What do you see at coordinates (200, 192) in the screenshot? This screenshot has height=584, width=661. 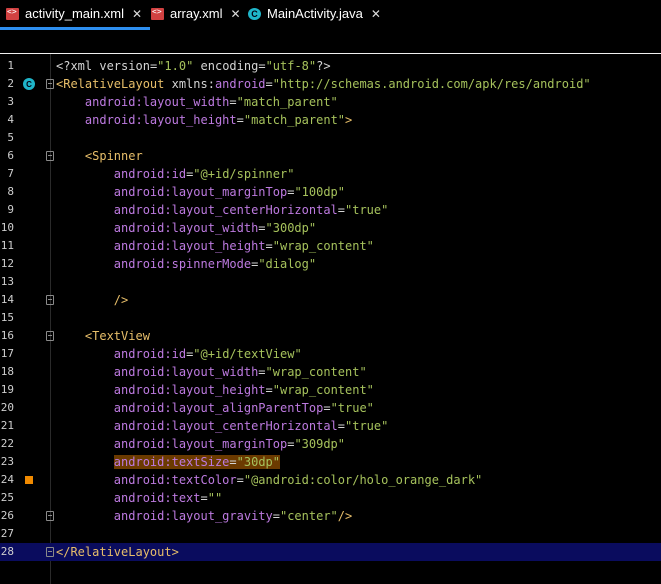 I see `code-text: android:layout_marginTop="100dp"` at bounding box center [200, 192].